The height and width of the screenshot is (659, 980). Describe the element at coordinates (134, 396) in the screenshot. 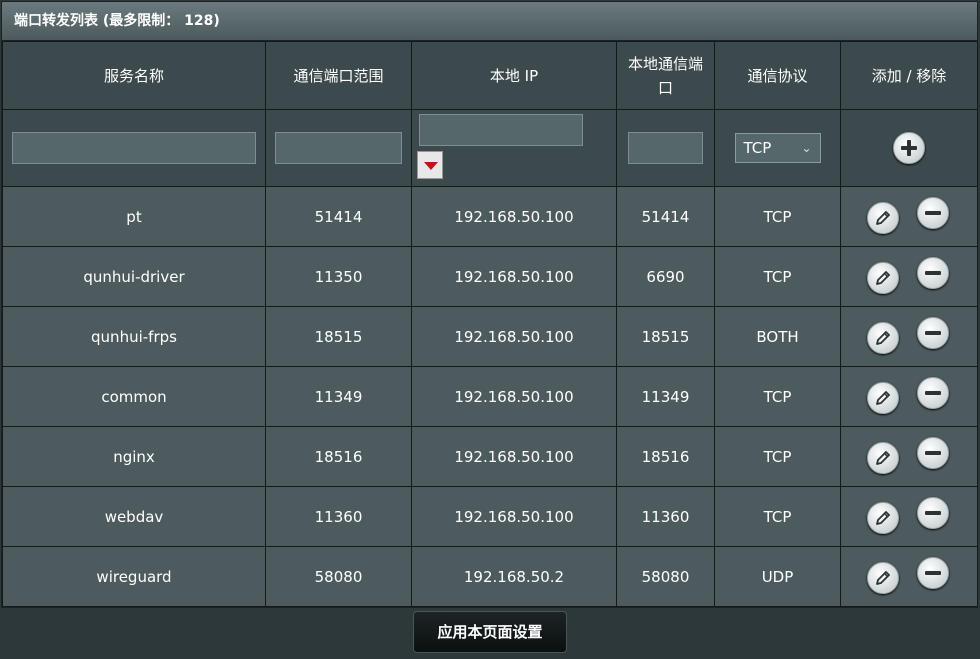

I see `cell-service-name: common` at that location.